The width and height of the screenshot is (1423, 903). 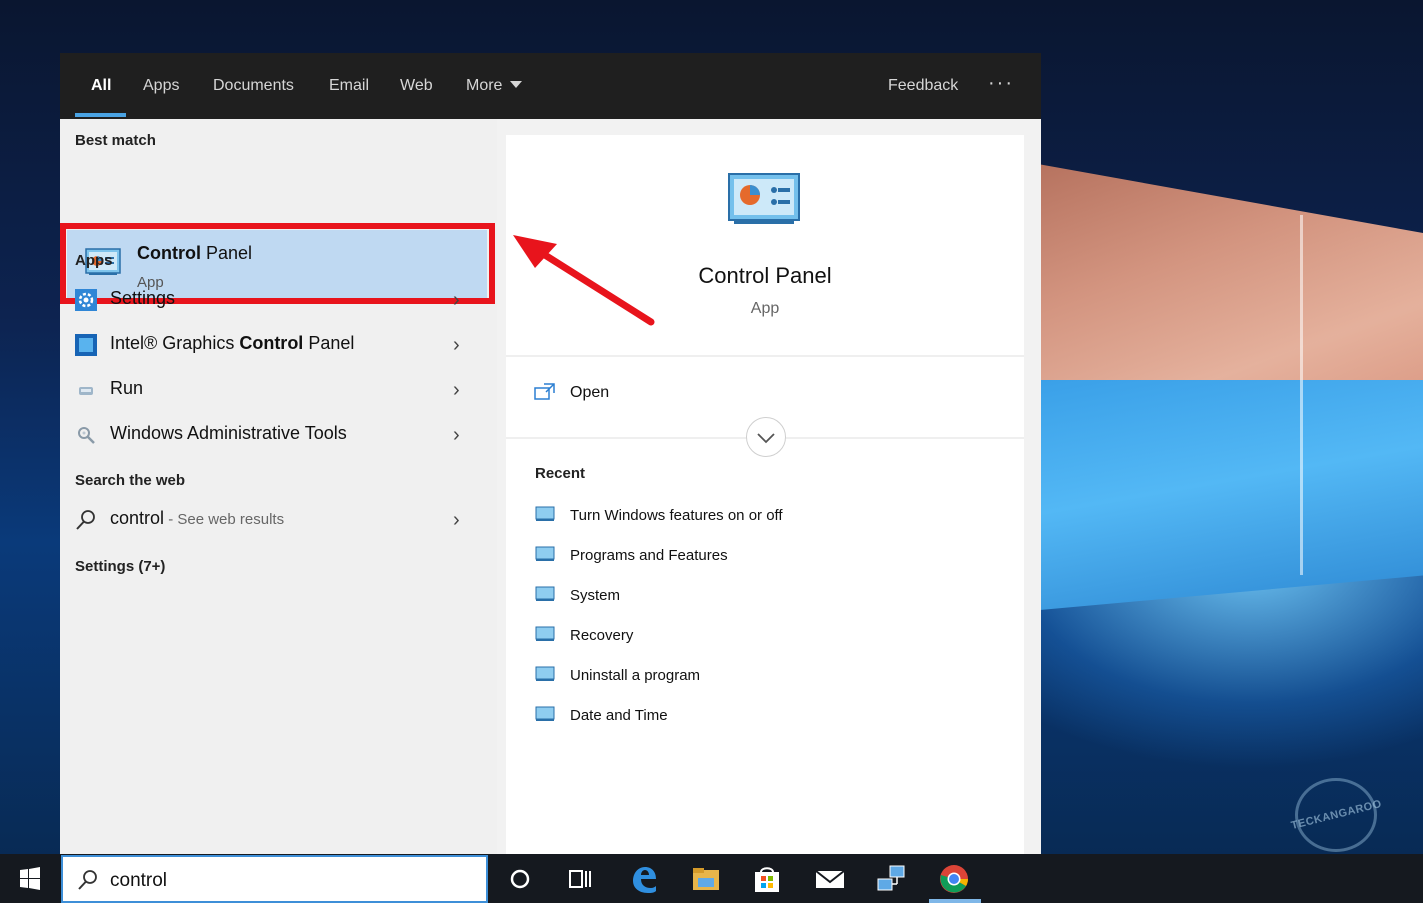 I want to click on active-app-indicator, so click(x=955, y=901).